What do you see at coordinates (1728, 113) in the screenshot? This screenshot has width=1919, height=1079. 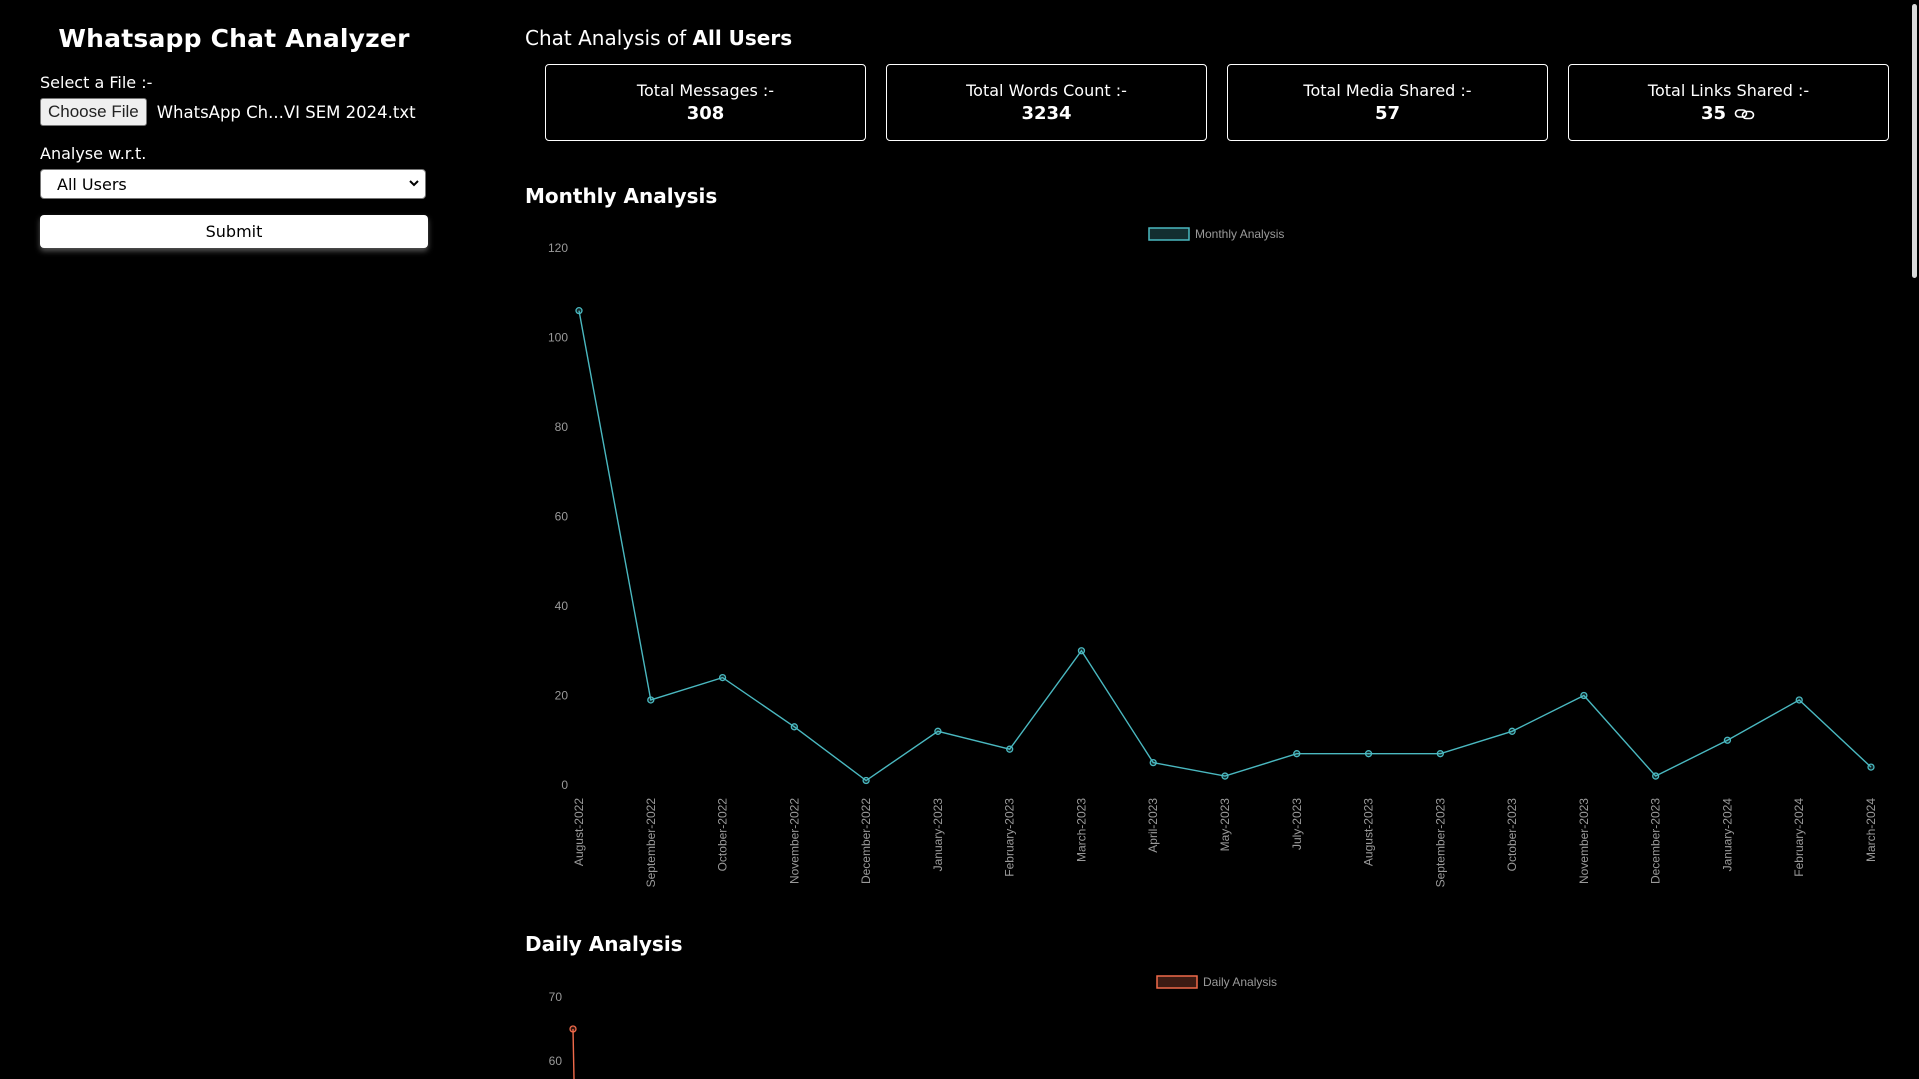 I see `card-value: 35` at bounding box center [1728, 113].